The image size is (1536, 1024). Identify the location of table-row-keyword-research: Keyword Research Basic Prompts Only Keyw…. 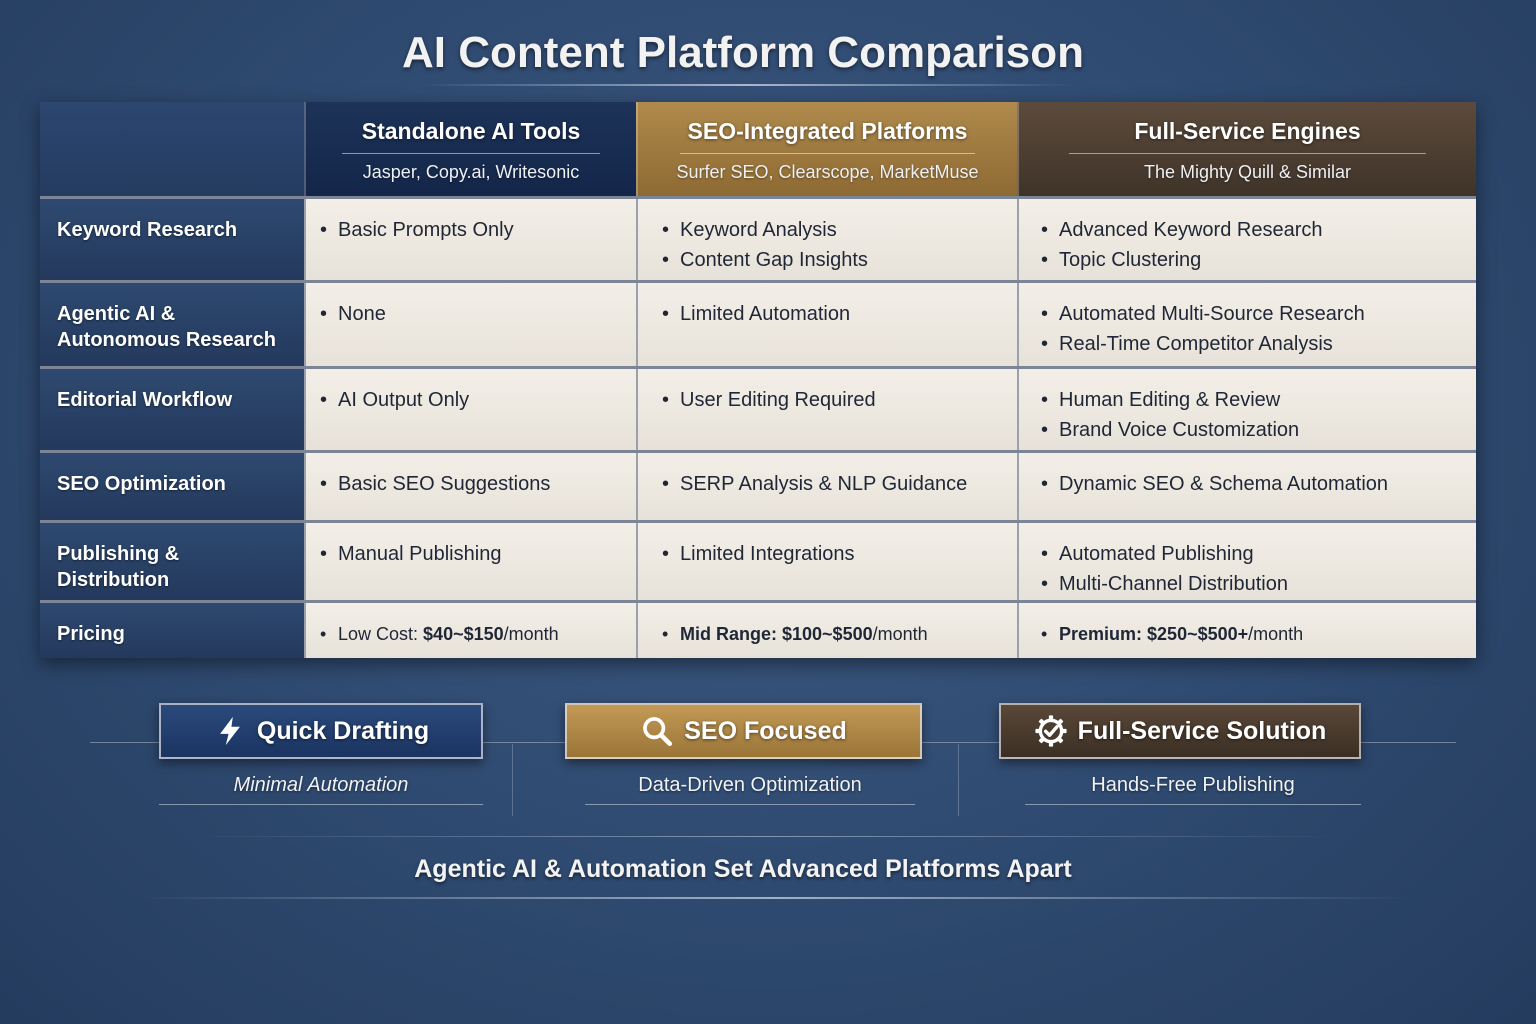
(758, 238).